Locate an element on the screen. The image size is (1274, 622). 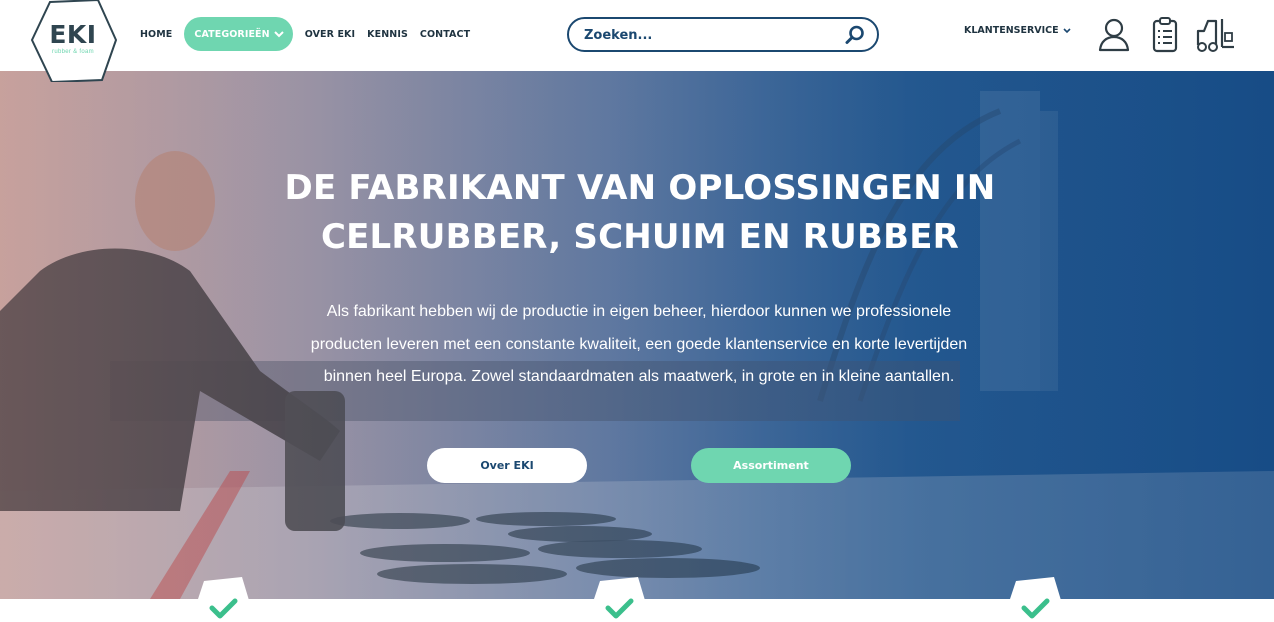
main-nav: HOME CATEGORIEËN OVER EKI KENNIS CONTACT is located at coordinates (305, 34).